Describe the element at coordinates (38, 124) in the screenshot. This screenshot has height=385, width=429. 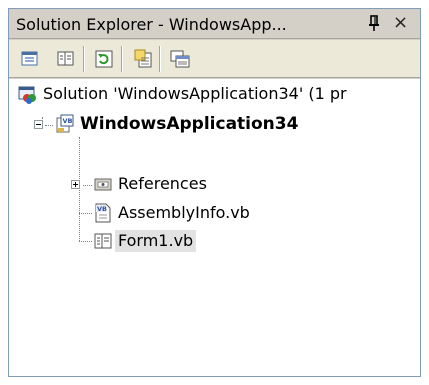
I see `collapse-project-toggle` at that location.